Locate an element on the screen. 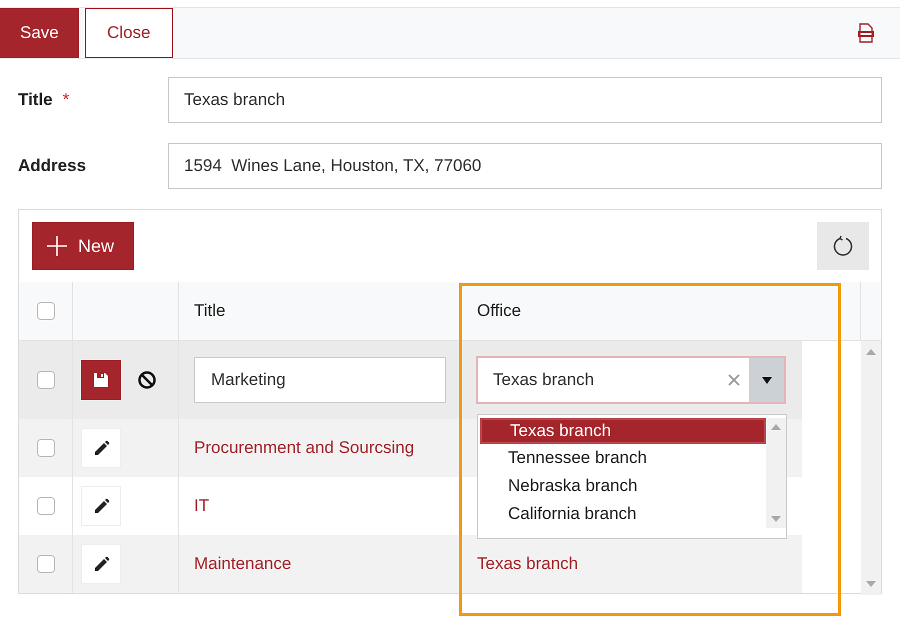  cancel-icon is located at coordinates (147, 380).